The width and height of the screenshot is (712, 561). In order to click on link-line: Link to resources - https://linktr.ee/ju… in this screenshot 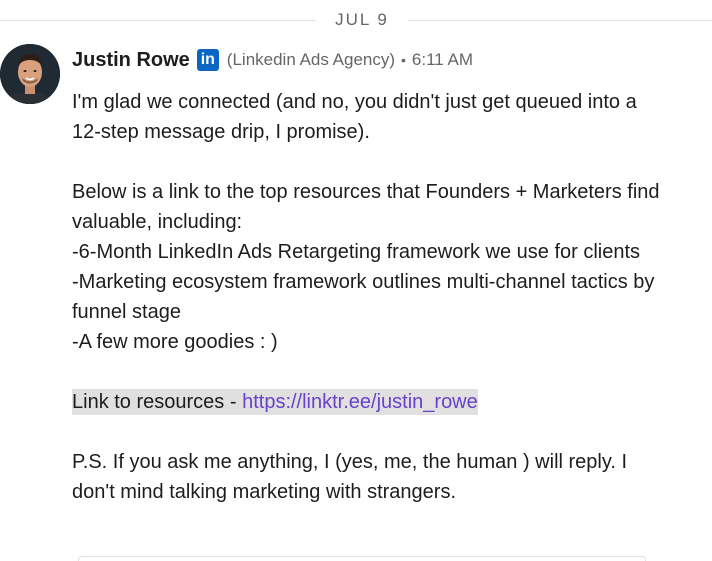, I will do `click(367, 402)`.